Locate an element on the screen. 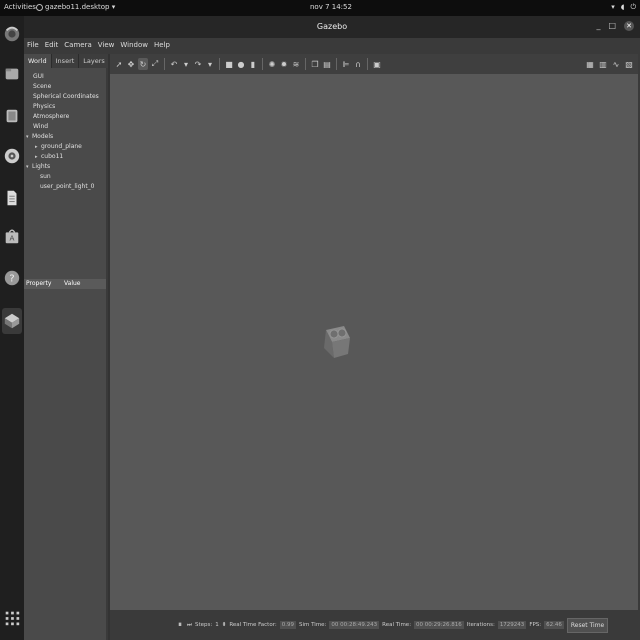  minimize-button: _ is located at coordinates (598, 26).